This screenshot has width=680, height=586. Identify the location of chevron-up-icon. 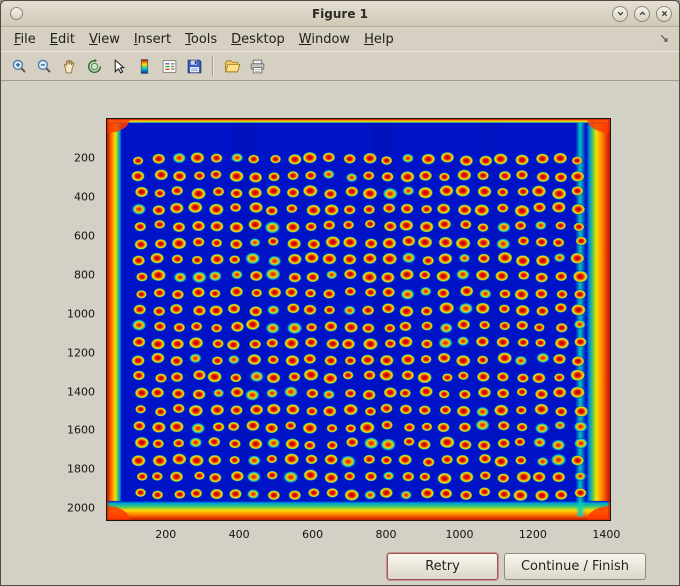
(642, 13).